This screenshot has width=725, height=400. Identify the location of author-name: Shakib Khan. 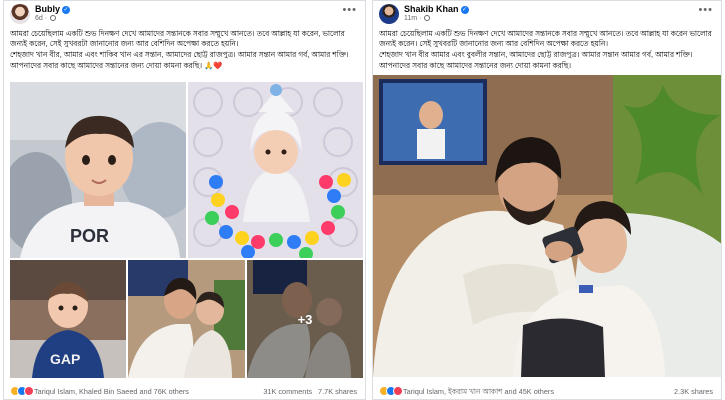
(431, 9).